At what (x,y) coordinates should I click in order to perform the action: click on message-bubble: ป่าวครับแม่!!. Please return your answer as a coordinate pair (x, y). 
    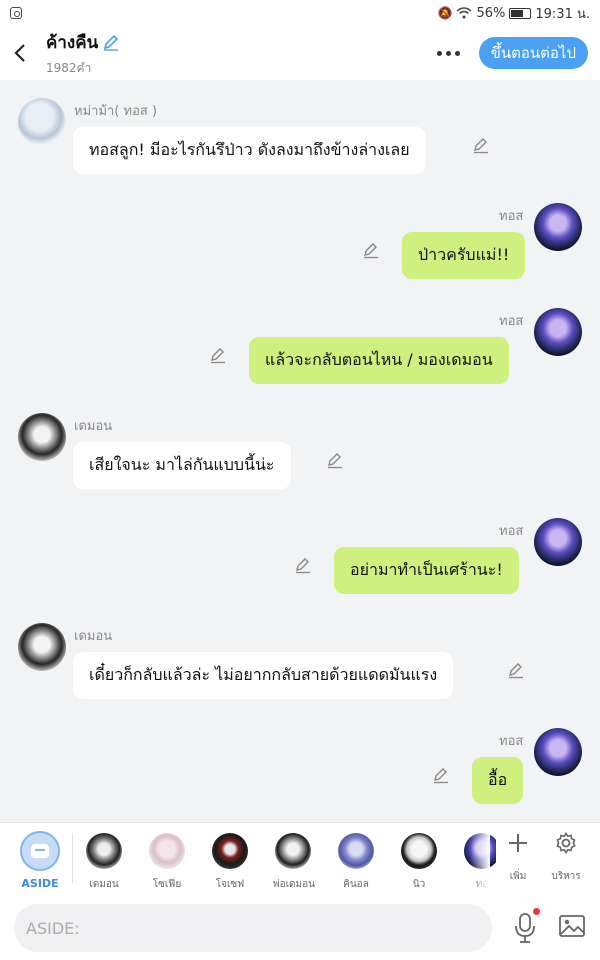
    Looking at the image, I should click on (464, 255).